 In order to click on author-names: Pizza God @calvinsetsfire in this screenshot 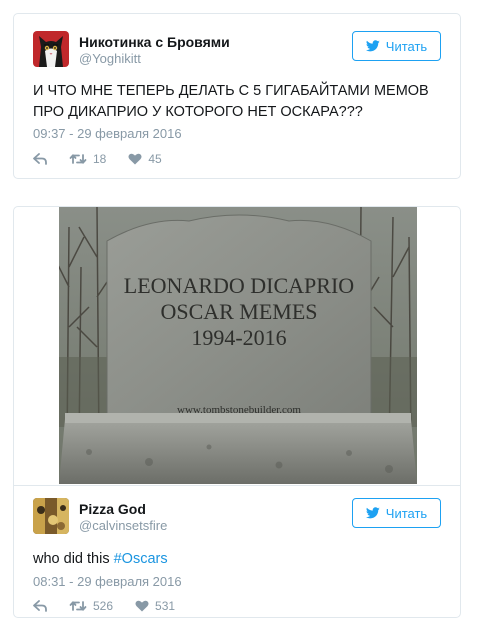, I will do `click(123, 517)`.